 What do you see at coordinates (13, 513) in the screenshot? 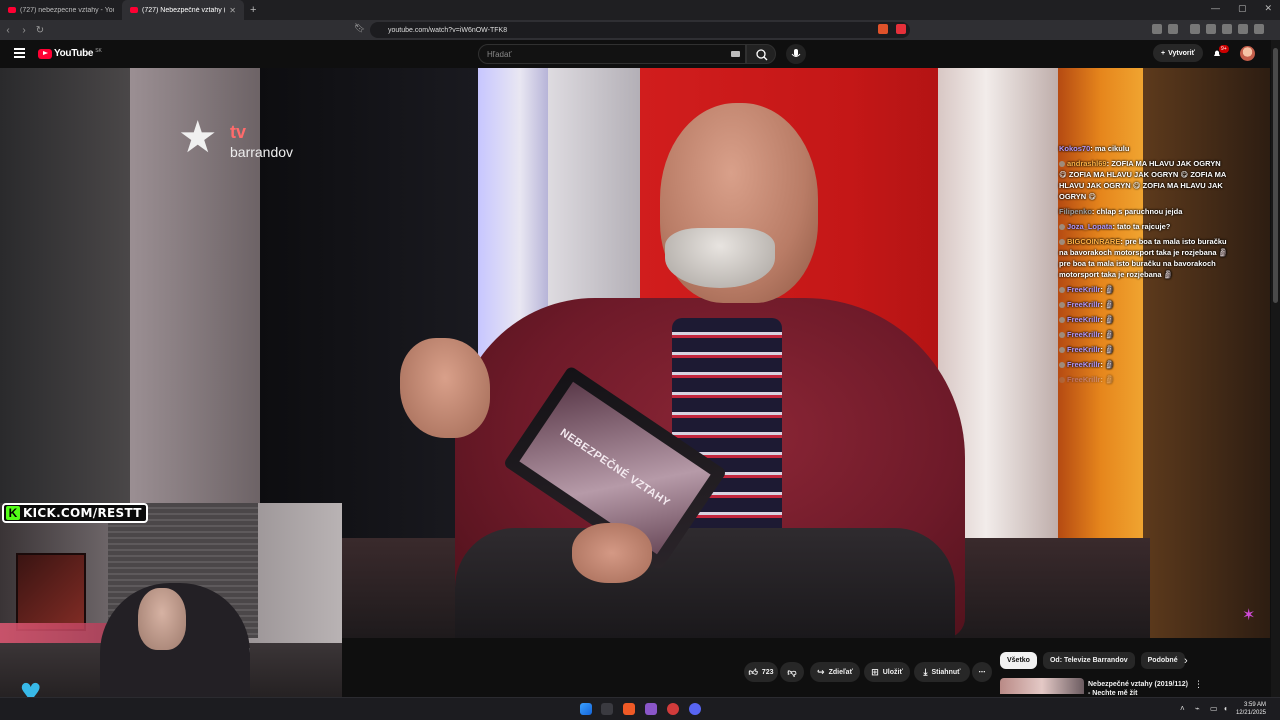
I see `kick-logo-icon: K` at bounding box center [13, 513].